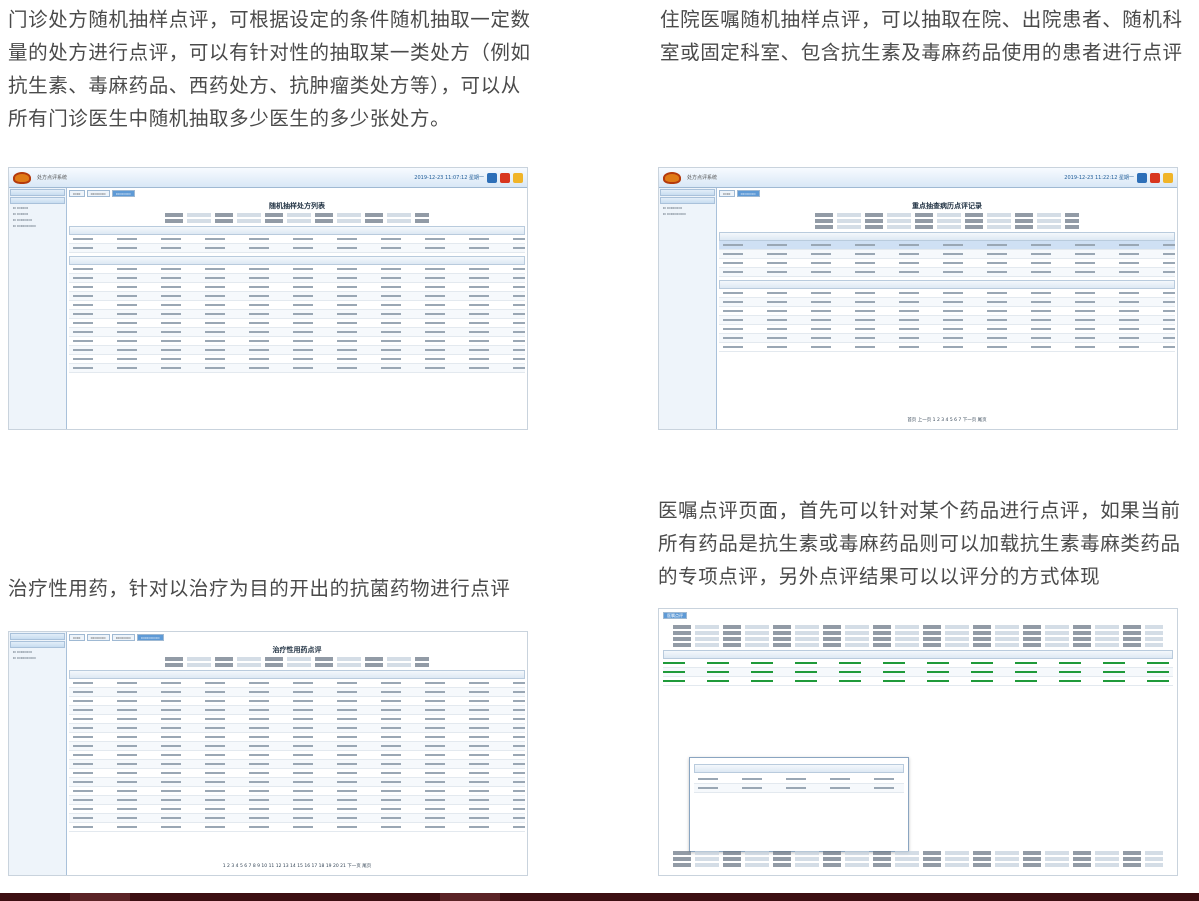  What do you see at coordinates (259, 588) in the screenshot?
I see `therapeutic-description: 治疗性用药，针对以治疗为目的开出的抗菌药物进行点评` at bounding box center [259, 588].